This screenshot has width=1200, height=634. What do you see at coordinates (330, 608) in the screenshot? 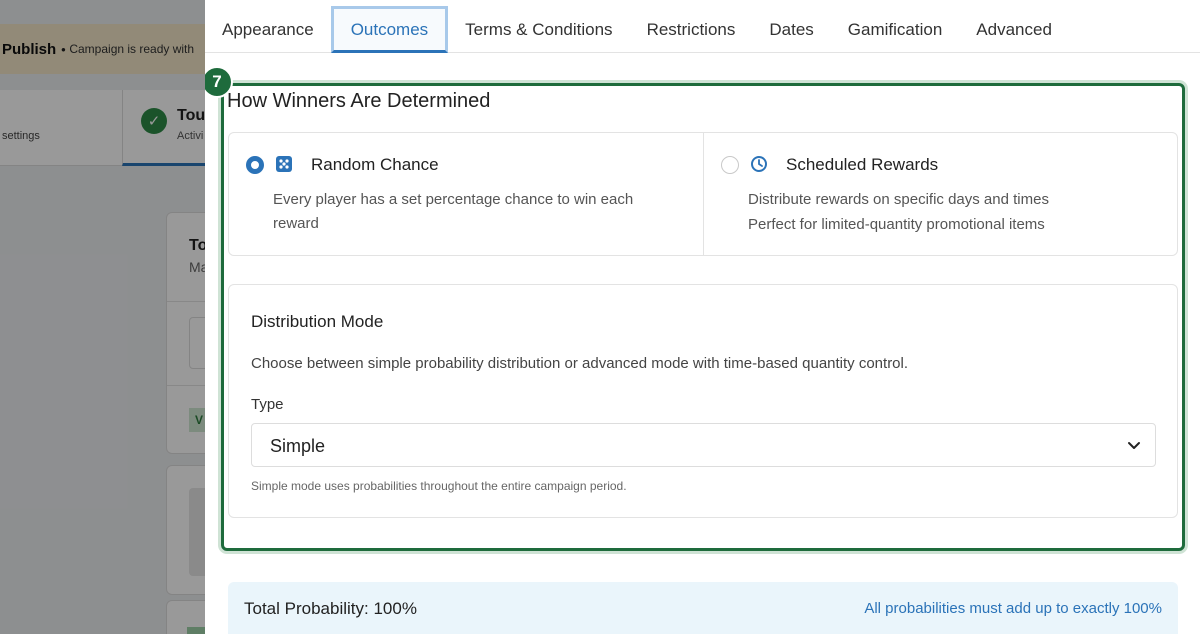
I see `total-probability-label: Total Probability: 100%` at bounding box center [330, 608].